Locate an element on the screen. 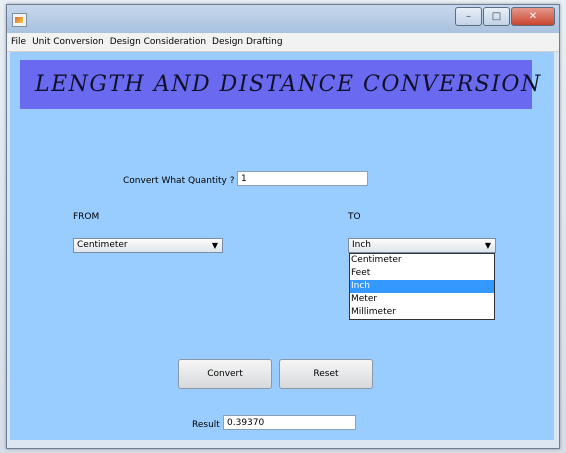  menu-design-consideration: Design Consideration is located at coordinates (158, 42).